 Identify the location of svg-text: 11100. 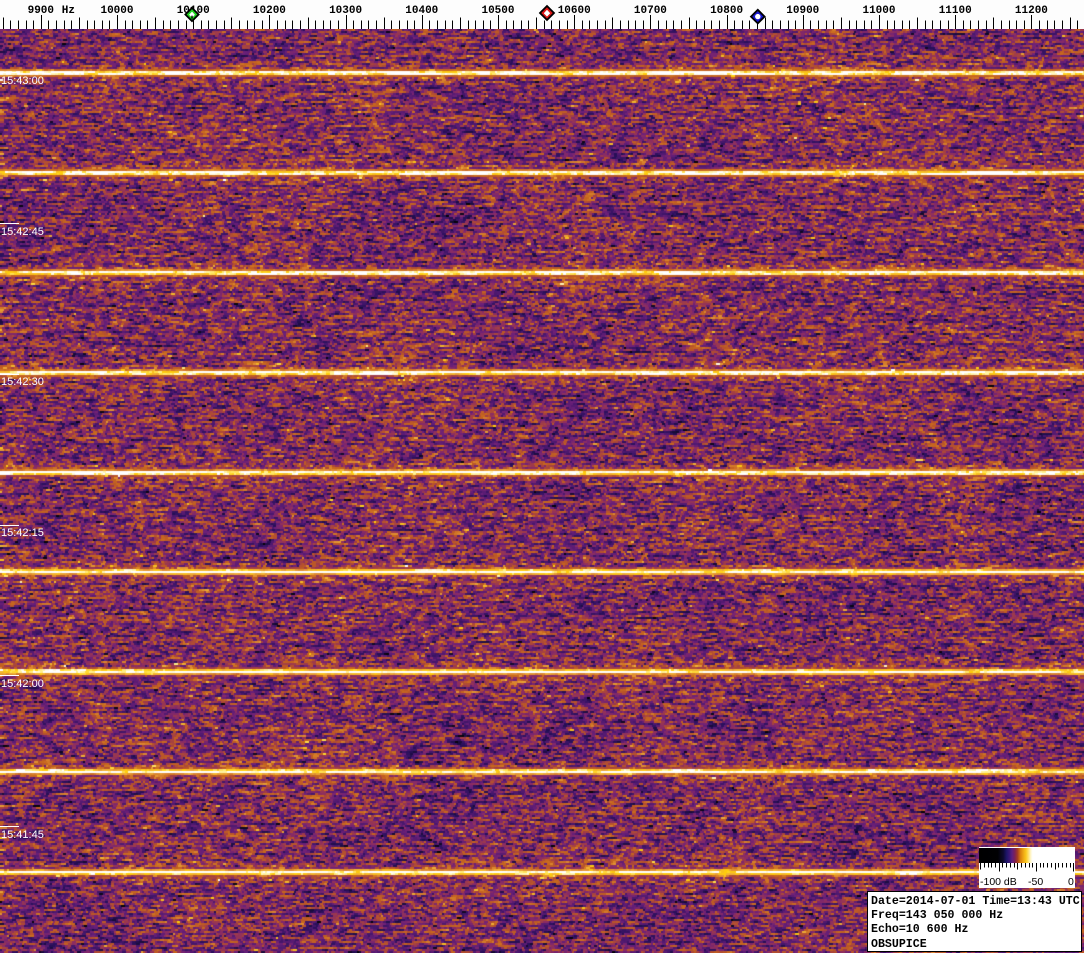
(955, 11).